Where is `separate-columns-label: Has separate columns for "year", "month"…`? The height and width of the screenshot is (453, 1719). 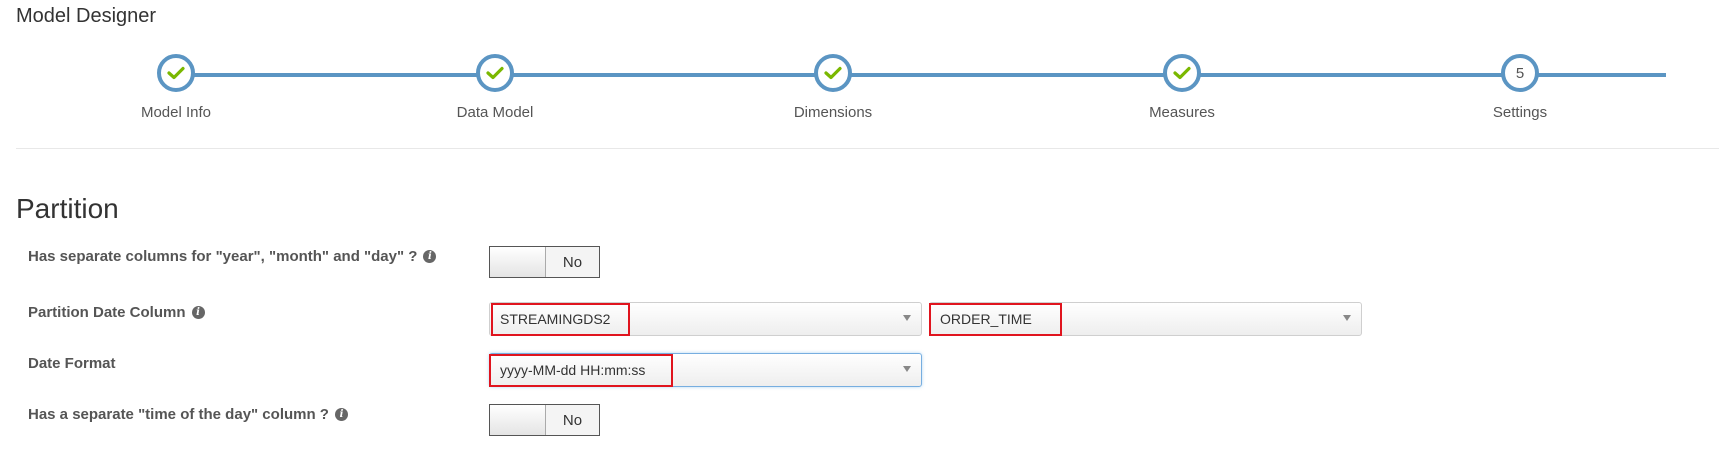
separate-columns-label: Has separate columns for "year", "month"… is located at coordinates (232, 256).